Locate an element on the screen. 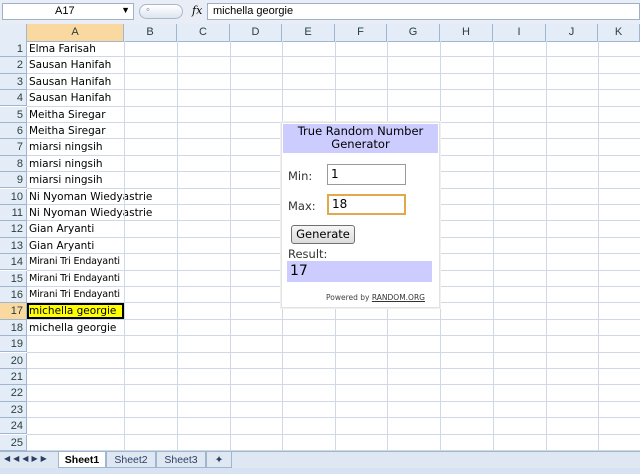  resize-handle: ◦ is located at coordinates (161, 11).